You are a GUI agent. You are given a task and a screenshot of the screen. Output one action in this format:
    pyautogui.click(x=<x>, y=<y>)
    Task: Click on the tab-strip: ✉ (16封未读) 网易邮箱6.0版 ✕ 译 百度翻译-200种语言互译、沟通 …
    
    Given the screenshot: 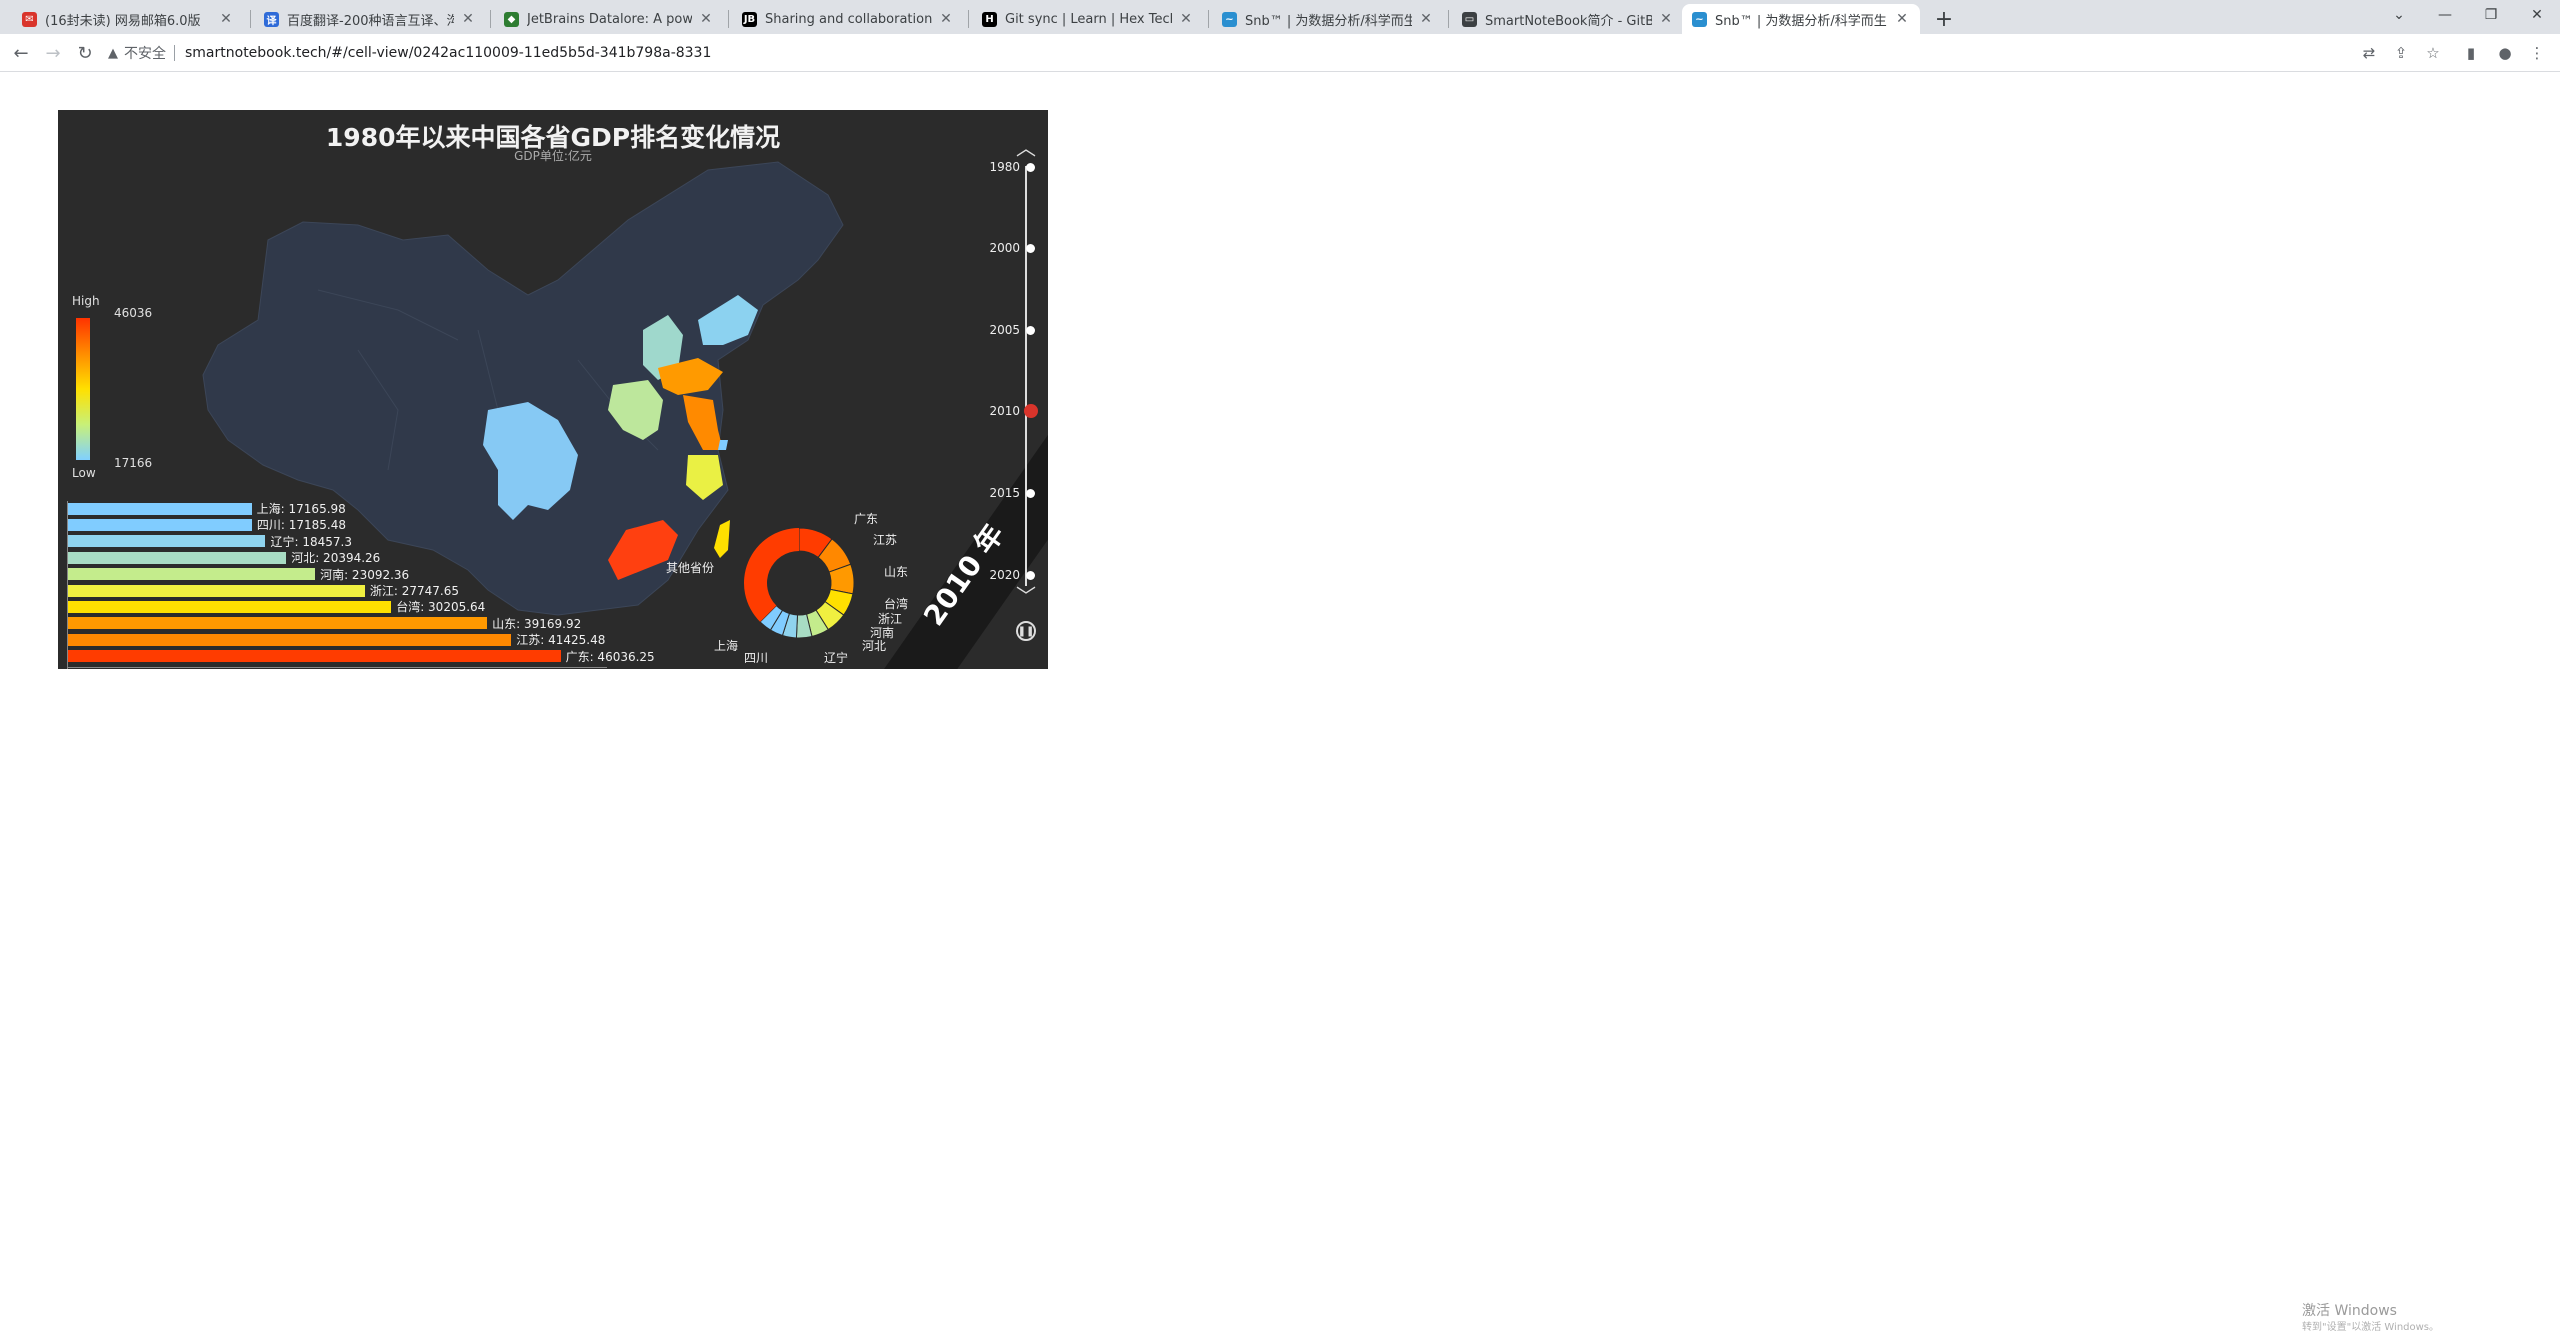 What is the action you would take?
    pyautogui.click(x=1280, y=17)
    